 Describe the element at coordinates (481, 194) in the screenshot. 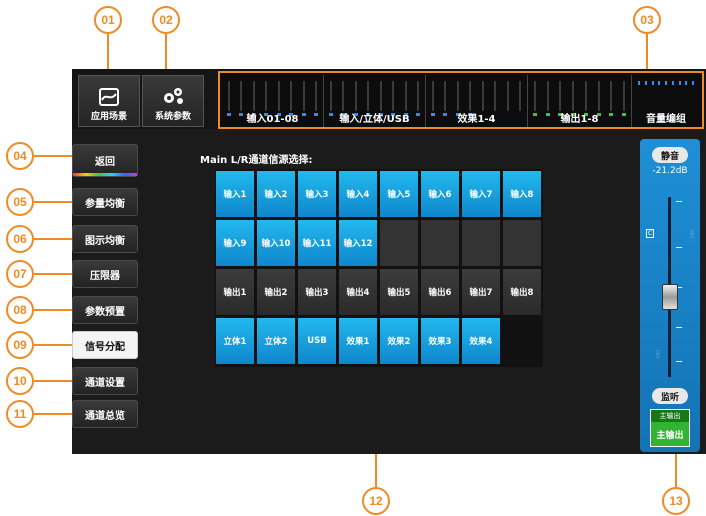

I see `source-cell: 输入7` at that location.